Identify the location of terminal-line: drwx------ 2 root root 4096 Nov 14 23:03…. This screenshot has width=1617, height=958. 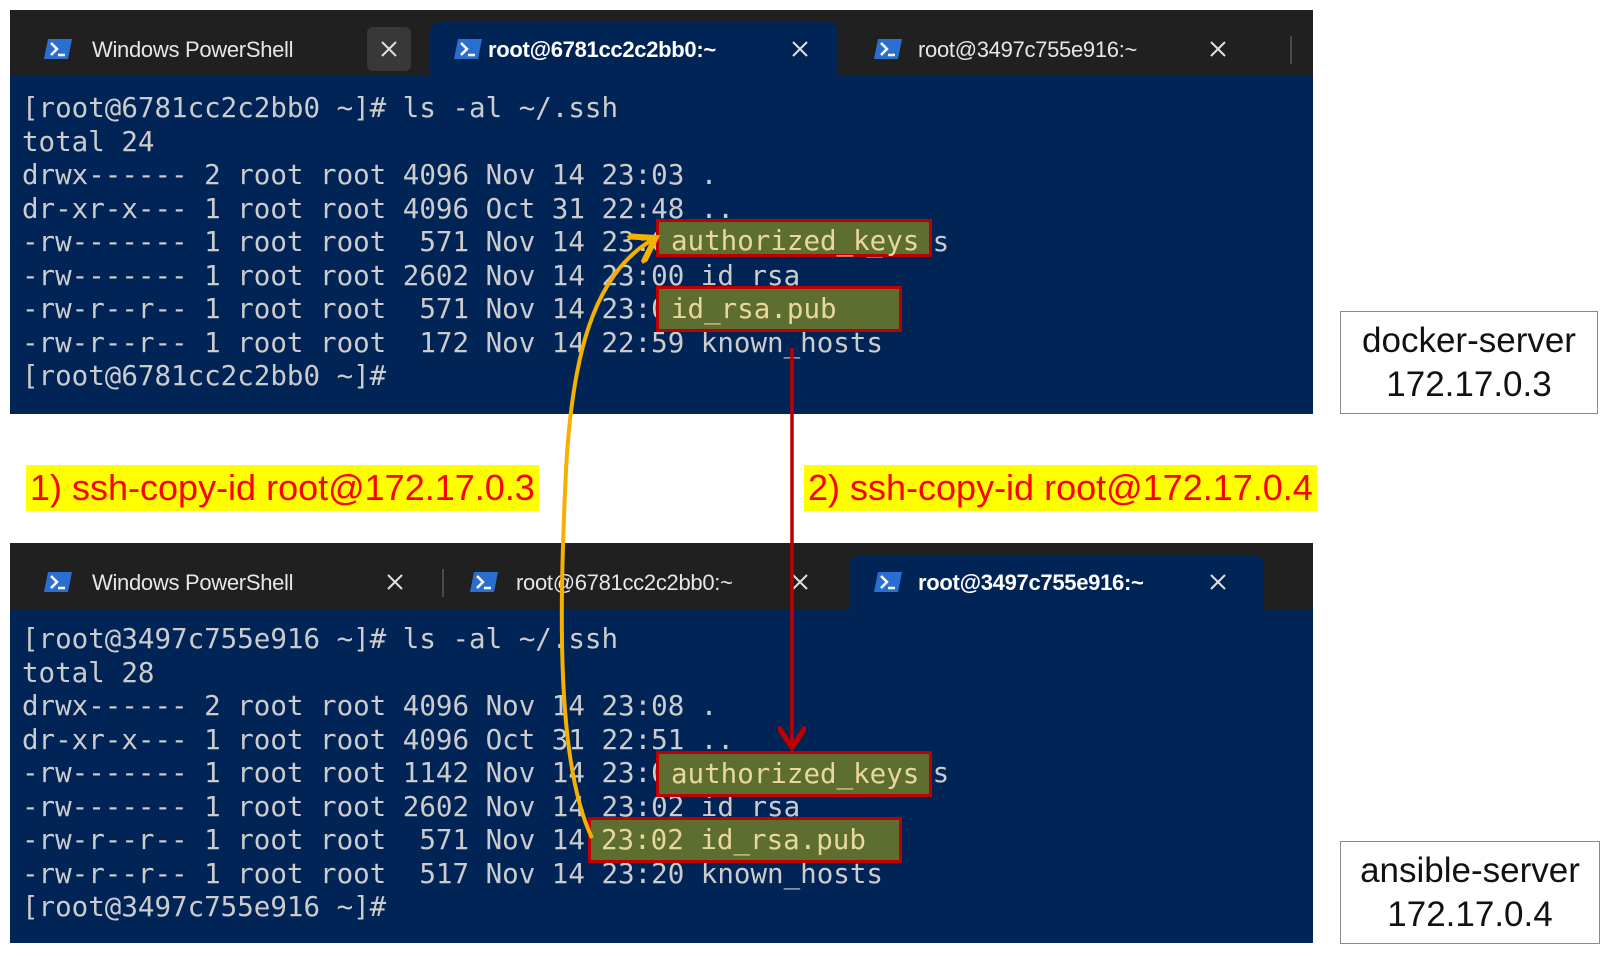
(370, 175).